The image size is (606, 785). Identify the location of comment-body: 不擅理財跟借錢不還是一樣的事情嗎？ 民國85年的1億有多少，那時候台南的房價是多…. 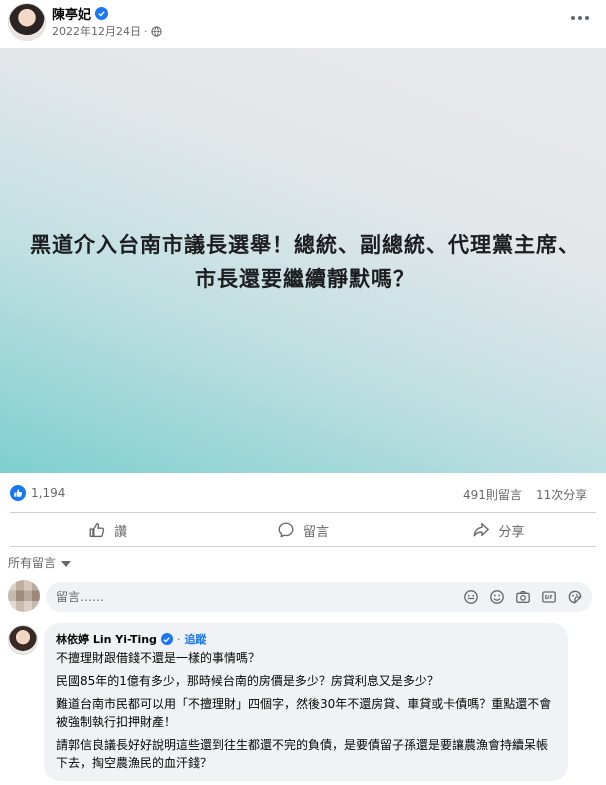
(306, 710).